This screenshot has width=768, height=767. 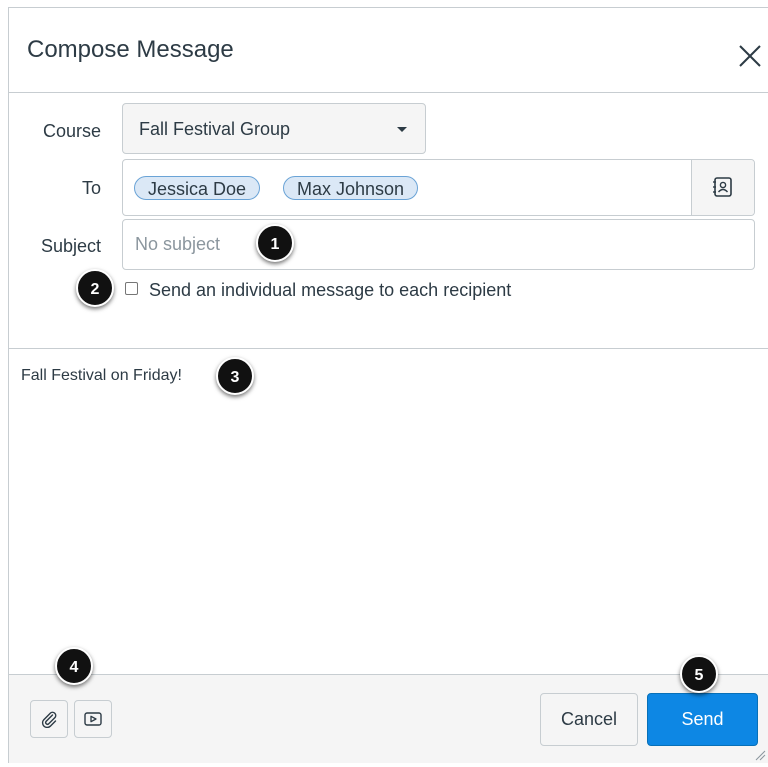 I want to click on course-select-value: Fall Festival Group, so click(x=215, y=129).